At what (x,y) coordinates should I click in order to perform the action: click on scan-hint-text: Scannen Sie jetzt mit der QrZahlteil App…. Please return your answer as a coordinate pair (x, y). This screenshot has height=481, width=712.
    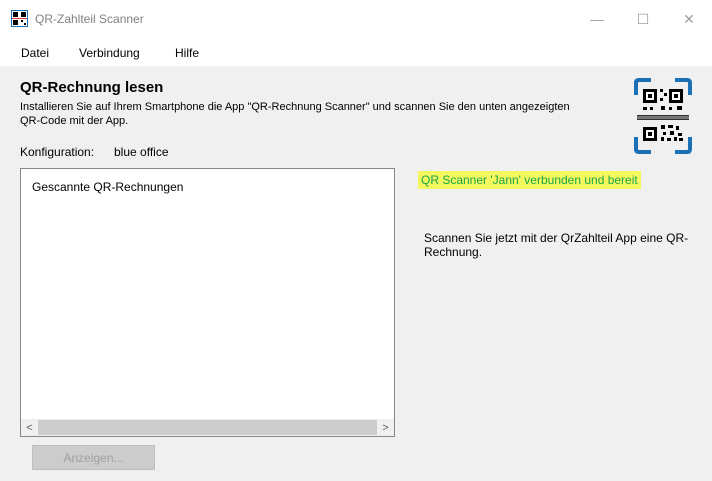
    Looking at the image, I should click on (556, 245).